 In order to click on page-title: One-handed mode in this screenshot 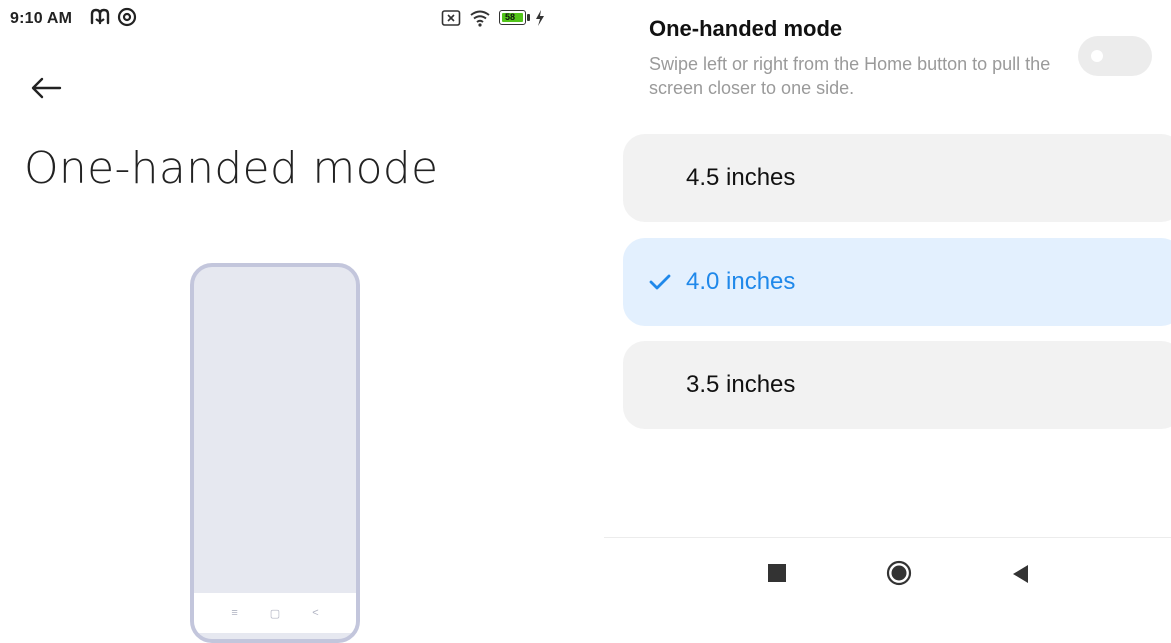, I will do `click(231, 168)`.